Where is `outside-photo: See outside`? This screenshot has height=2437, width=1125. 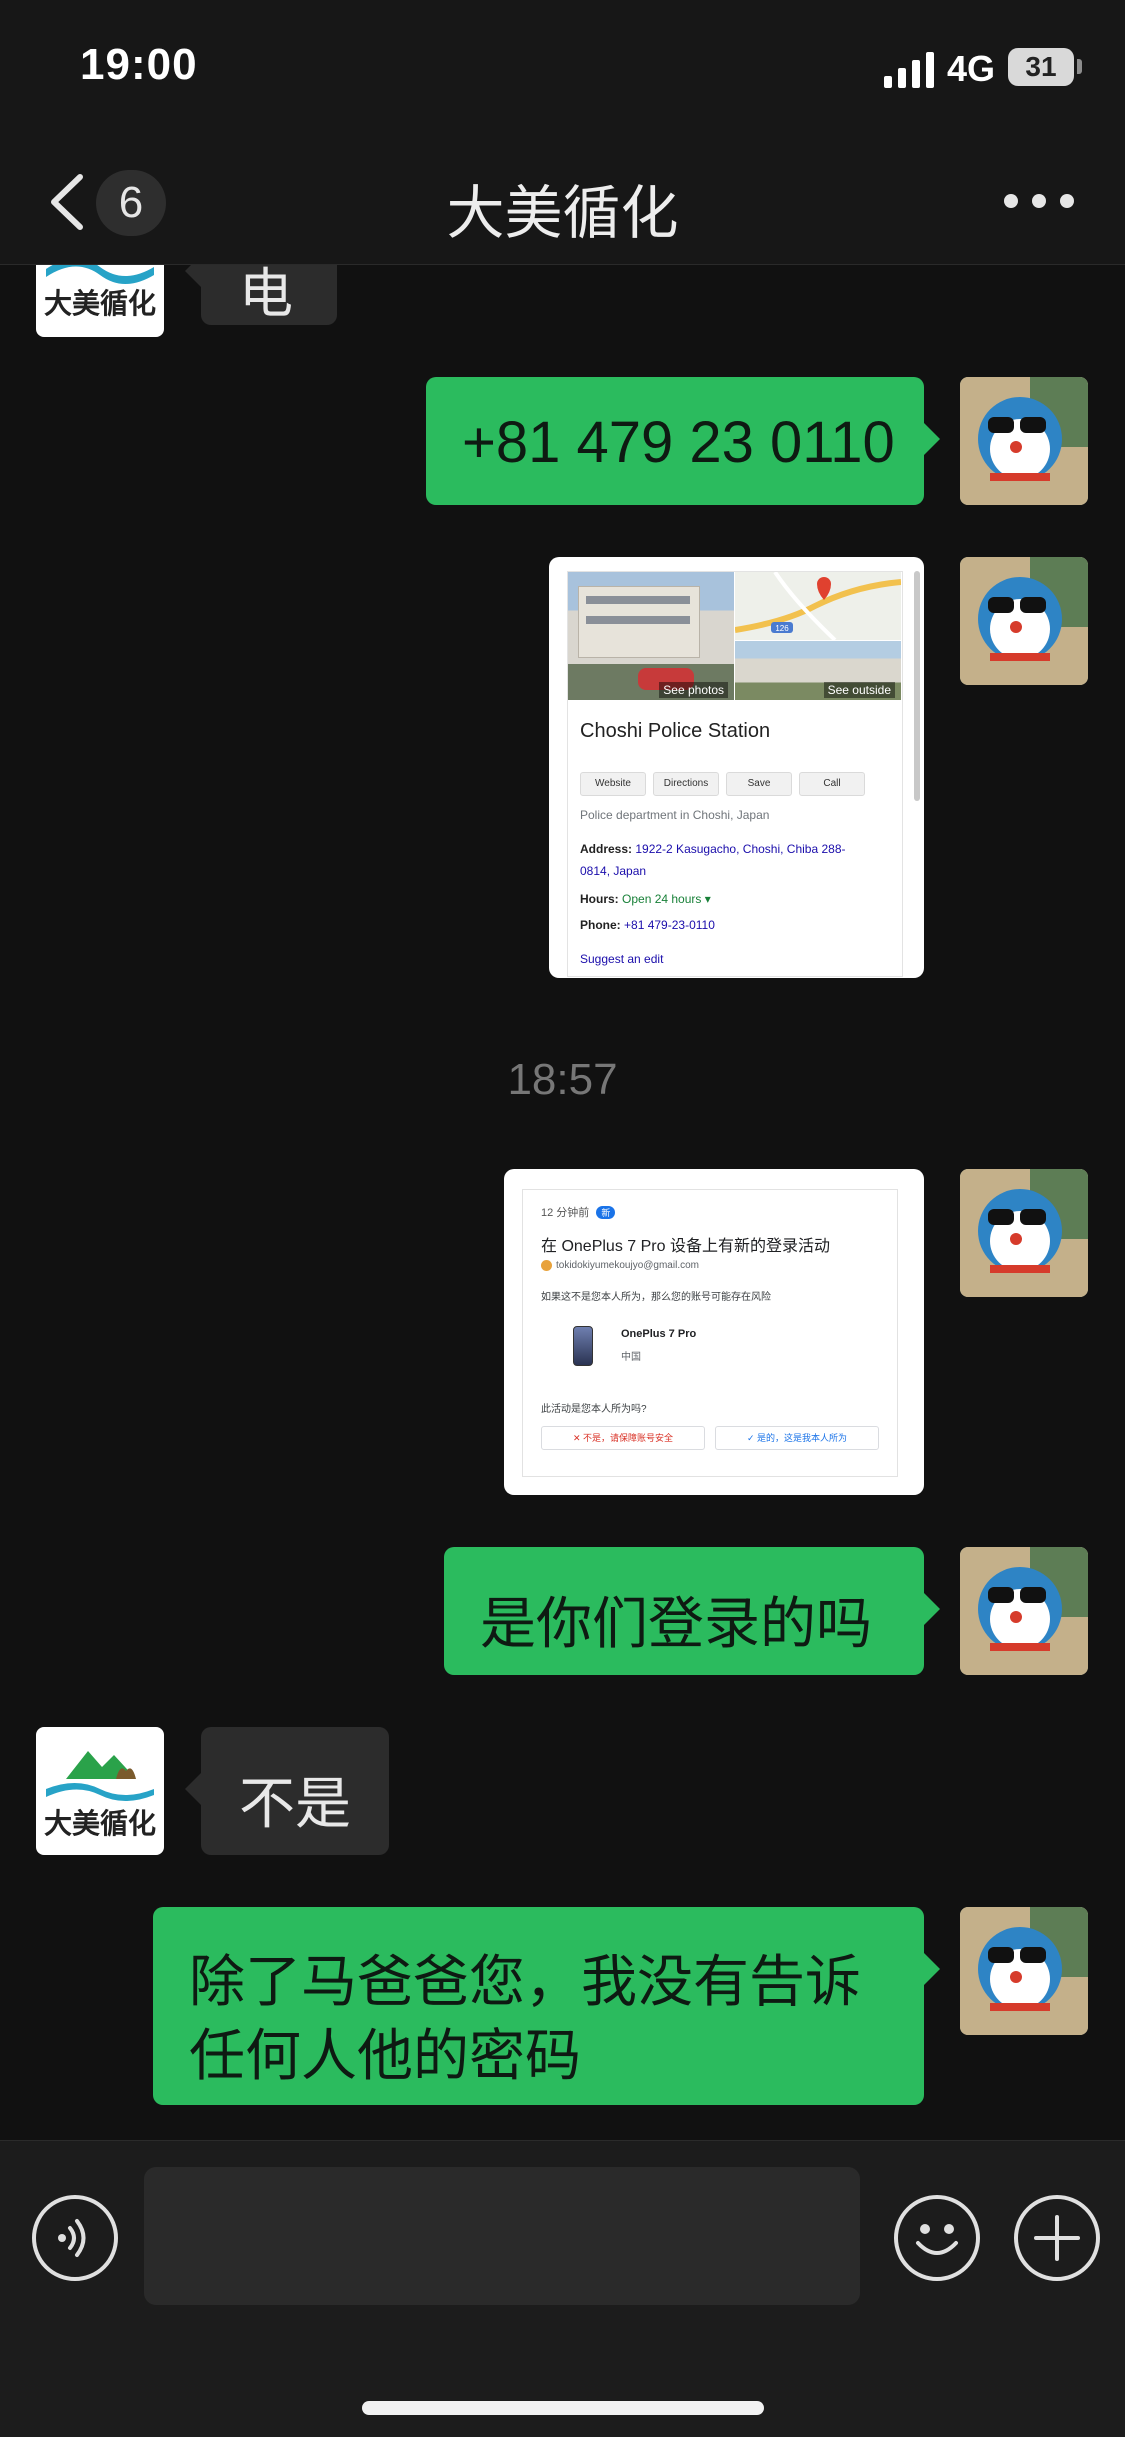 outside-photo: See outside is located at coordinates (818, 670).